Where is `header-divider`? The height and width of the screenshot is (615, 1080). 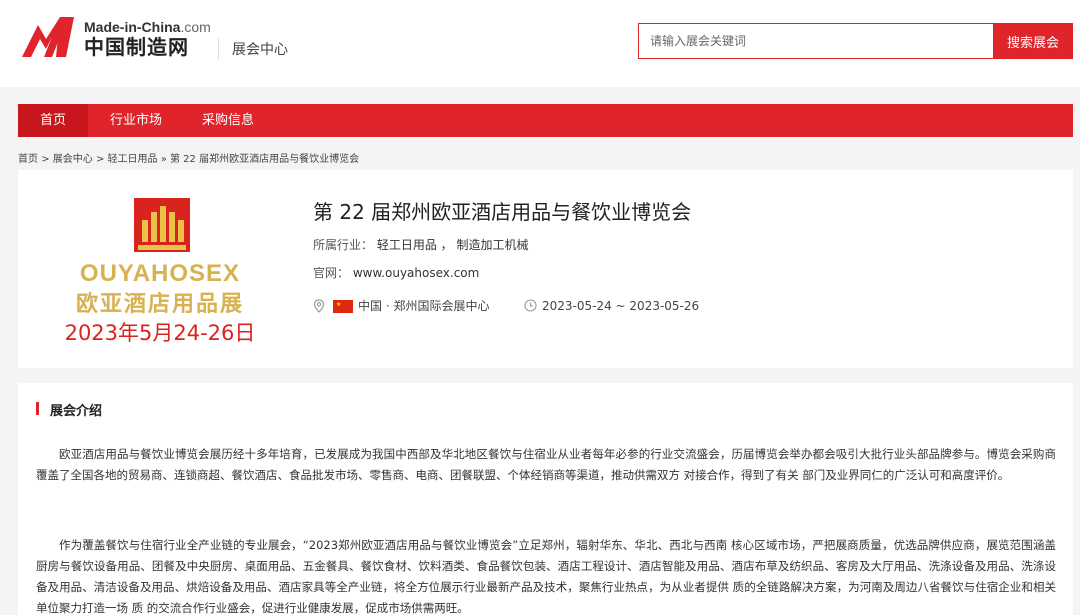
header-divider is located at coordinates (218, 49).